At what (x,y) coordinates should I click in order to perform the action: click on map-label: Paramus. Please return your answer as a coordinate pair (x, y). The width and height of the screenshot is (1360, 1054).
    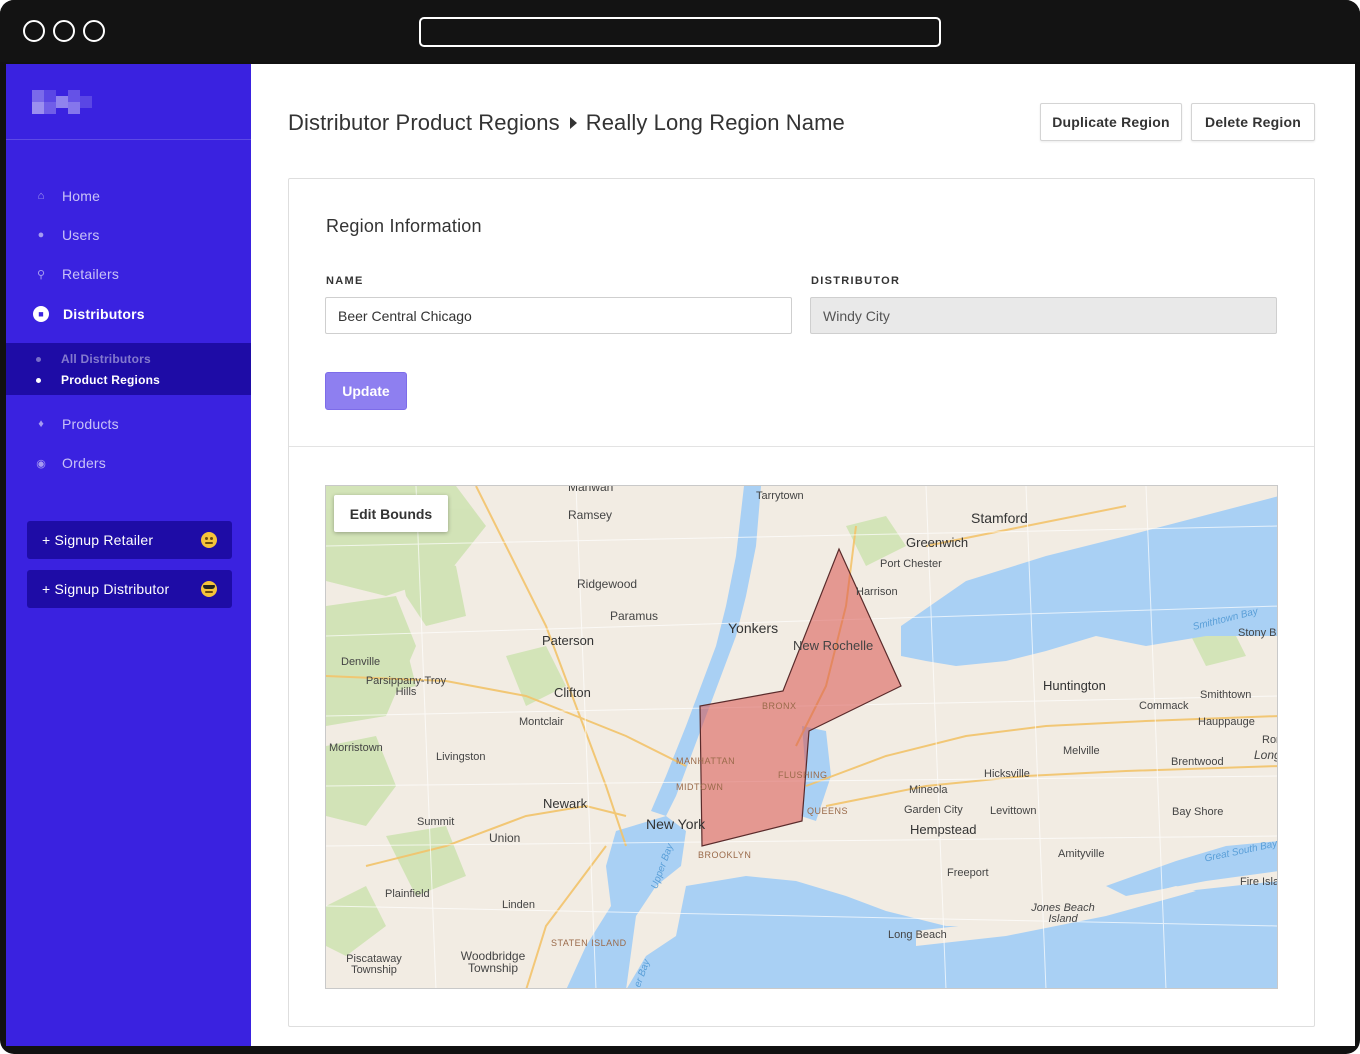
    Looking at the image, I should click on (634, 616).